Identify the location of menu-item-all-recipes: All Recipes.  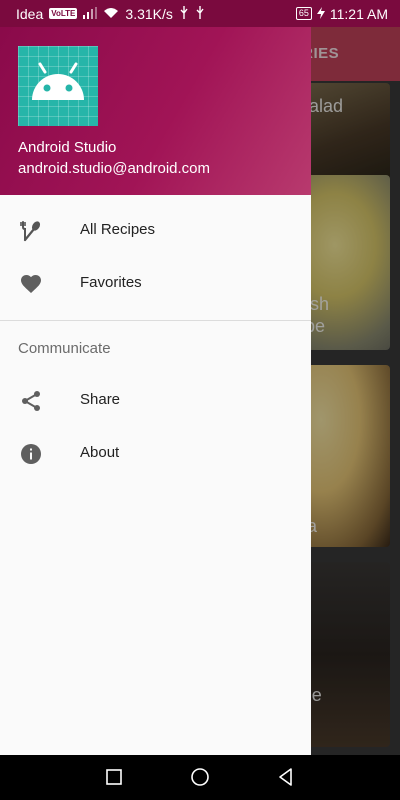
(155, 231).